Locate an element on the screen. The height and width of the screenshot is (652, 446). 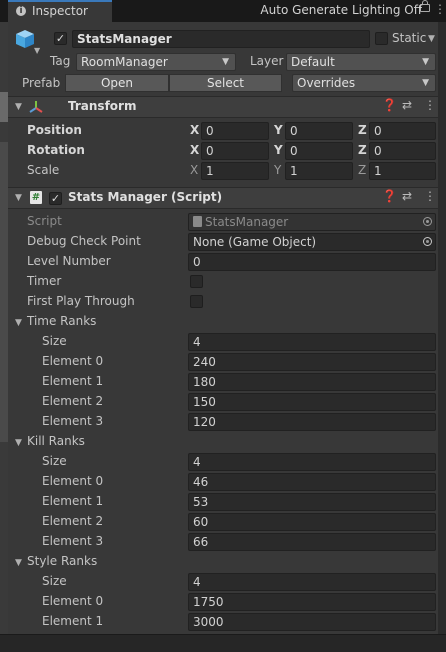
scrollbar is located at coordinates (442, 328).